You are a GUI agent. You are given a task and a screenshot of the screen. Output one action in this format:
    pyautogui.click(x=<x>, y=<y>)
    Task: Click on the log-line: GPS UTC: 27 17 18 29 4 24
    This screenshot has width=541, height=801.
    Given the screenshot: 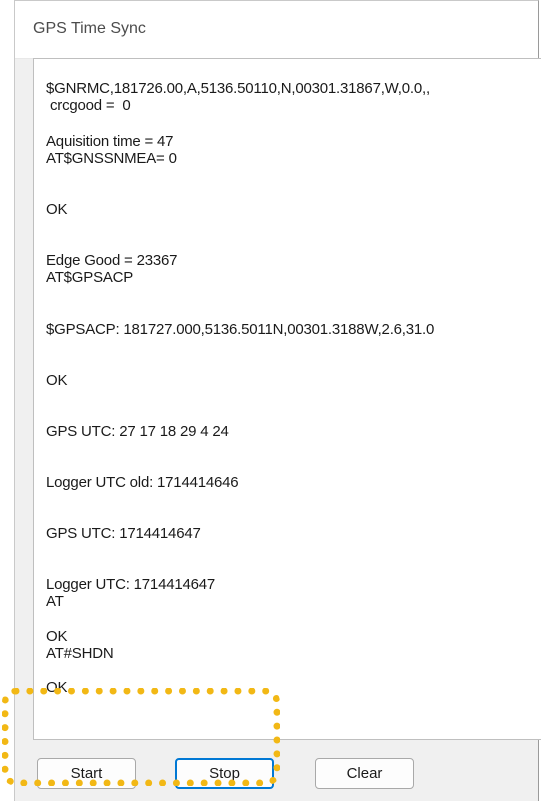 What is the action you would take?
    pyautogui.click(x=137, y=431)
    